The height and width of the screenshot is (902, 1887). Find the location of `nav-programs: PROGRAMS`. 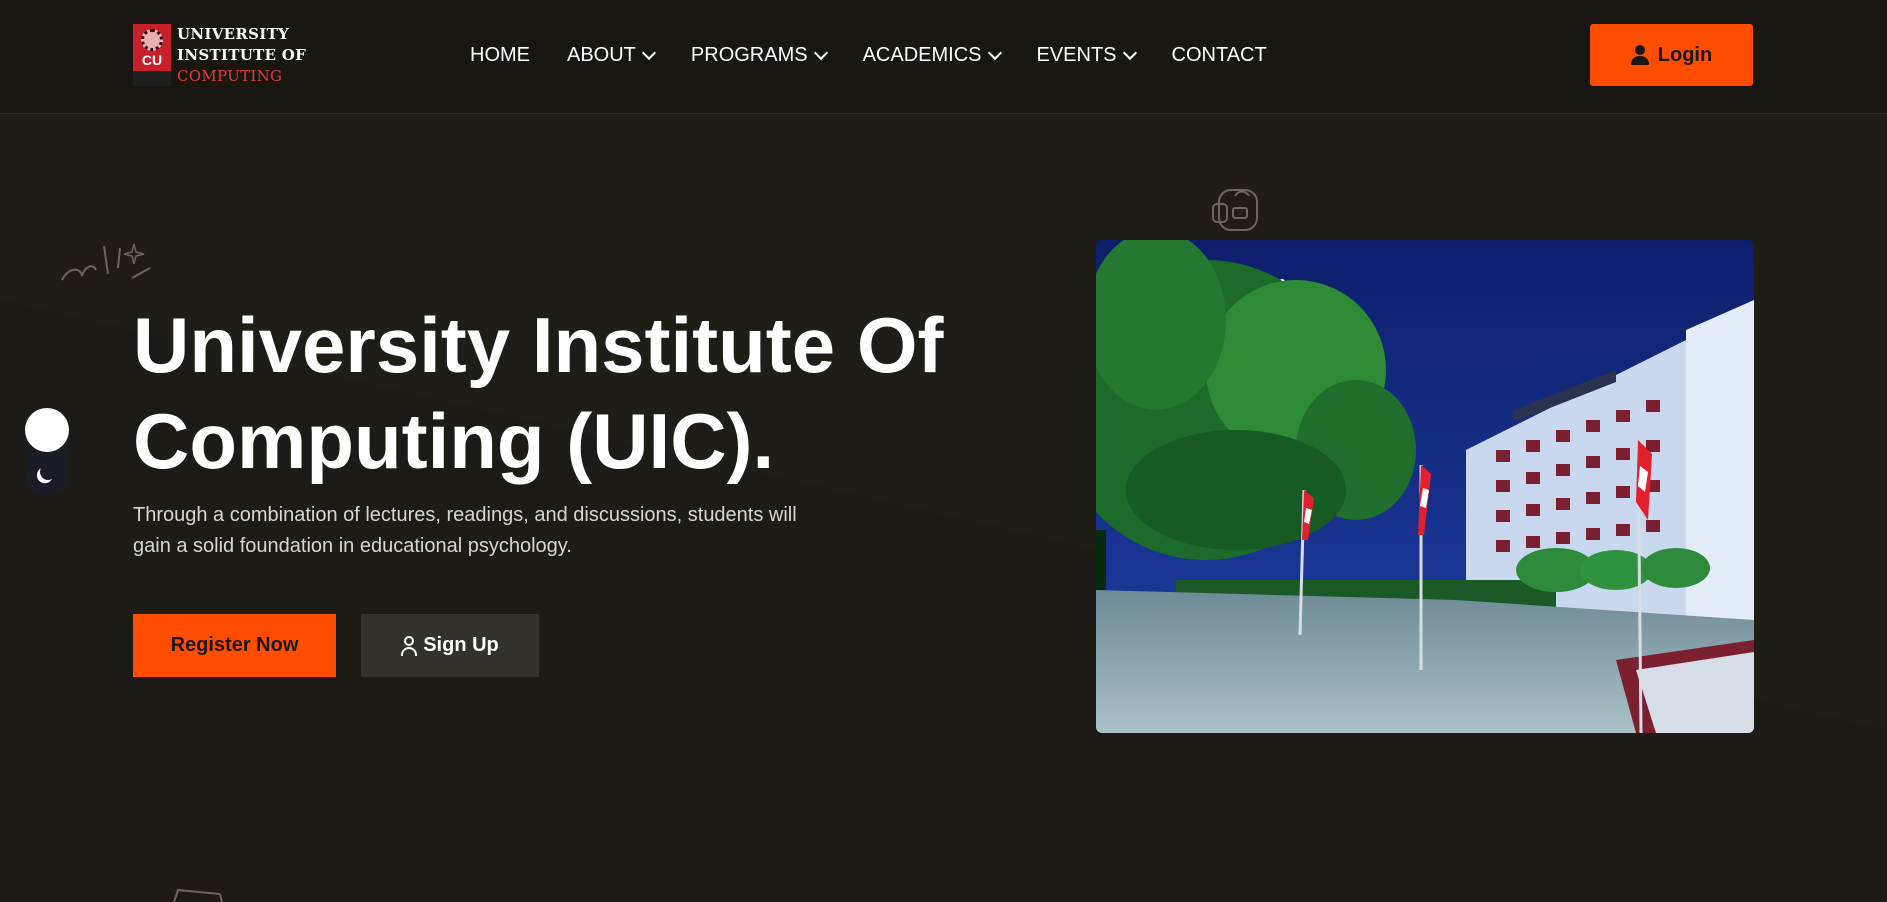

nav-programs: PROGRAMS is located at coordinates (759, 55).